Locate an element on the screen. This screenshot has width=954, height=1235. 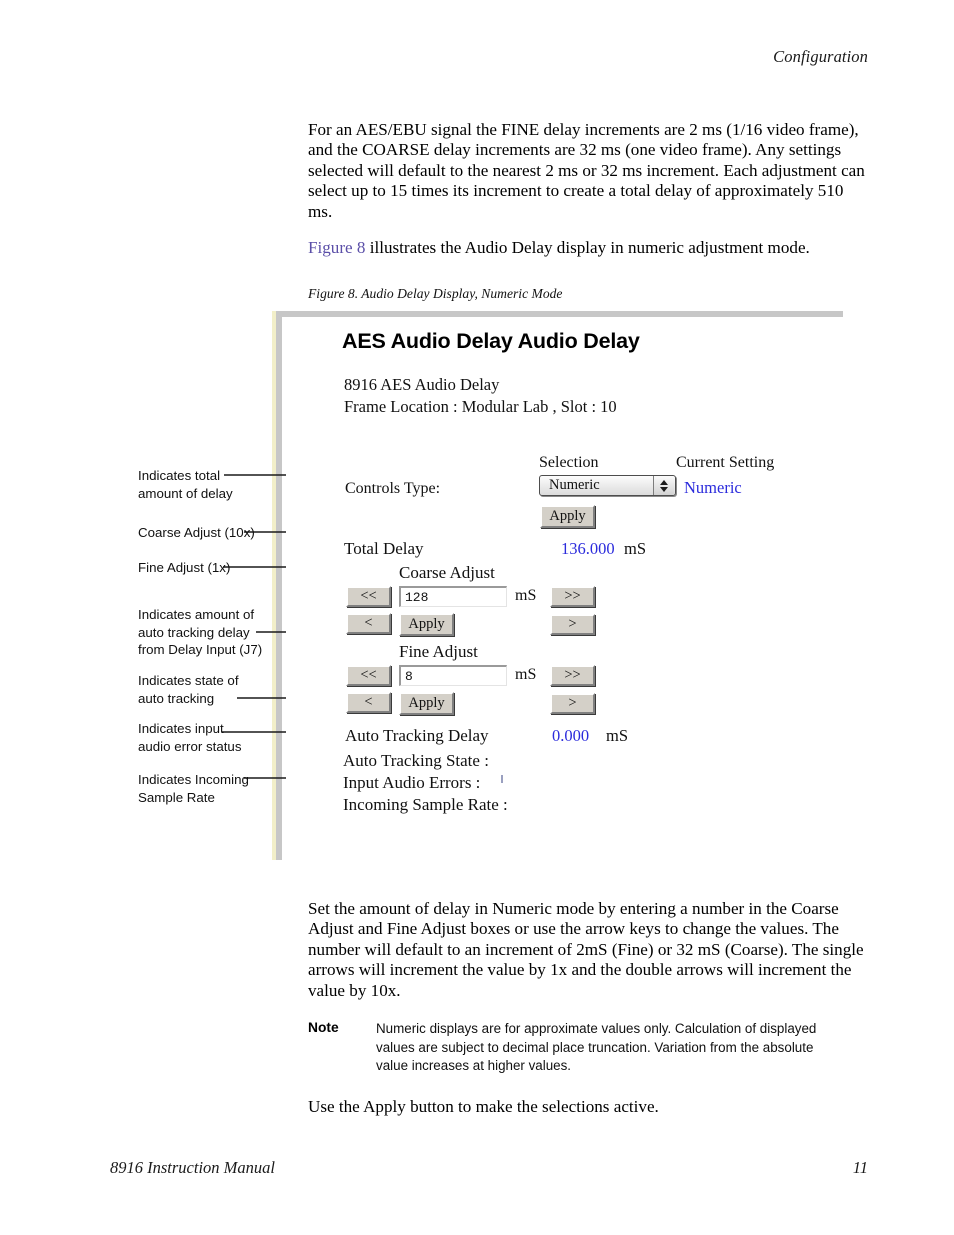
auto-tracking-delay-unit: mS is located at coordinates (617, 735).